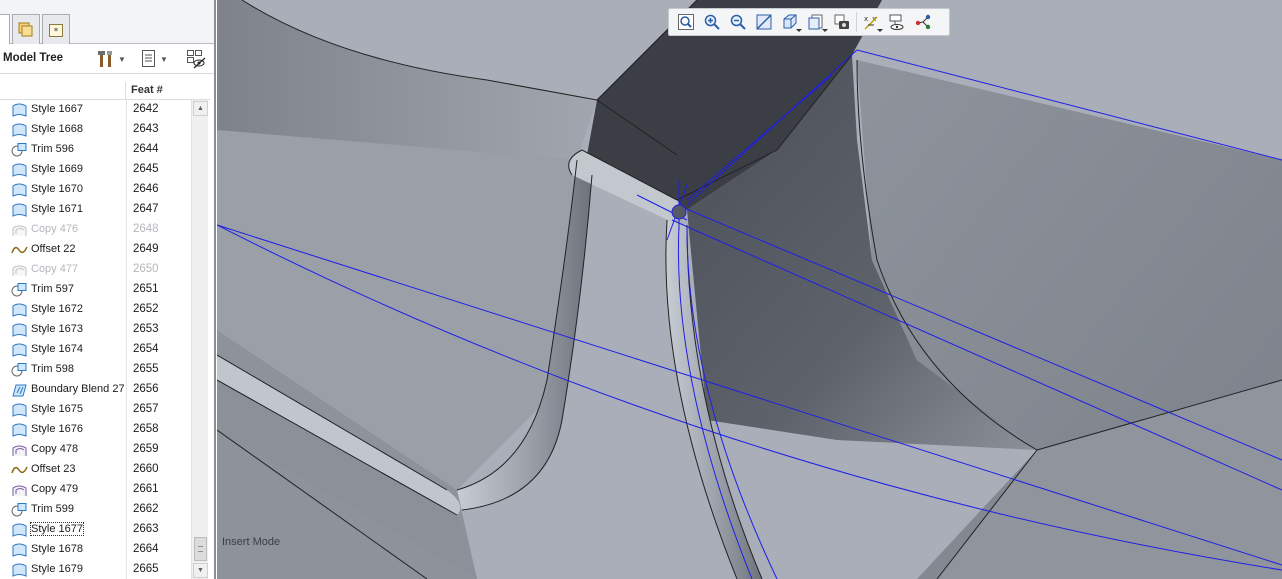 The width and height of the screenshot is (1282, 579). Describe the element at coordinates (57, 529) in the screenshot. I see `tree-row-label: Style 1677` at that location.